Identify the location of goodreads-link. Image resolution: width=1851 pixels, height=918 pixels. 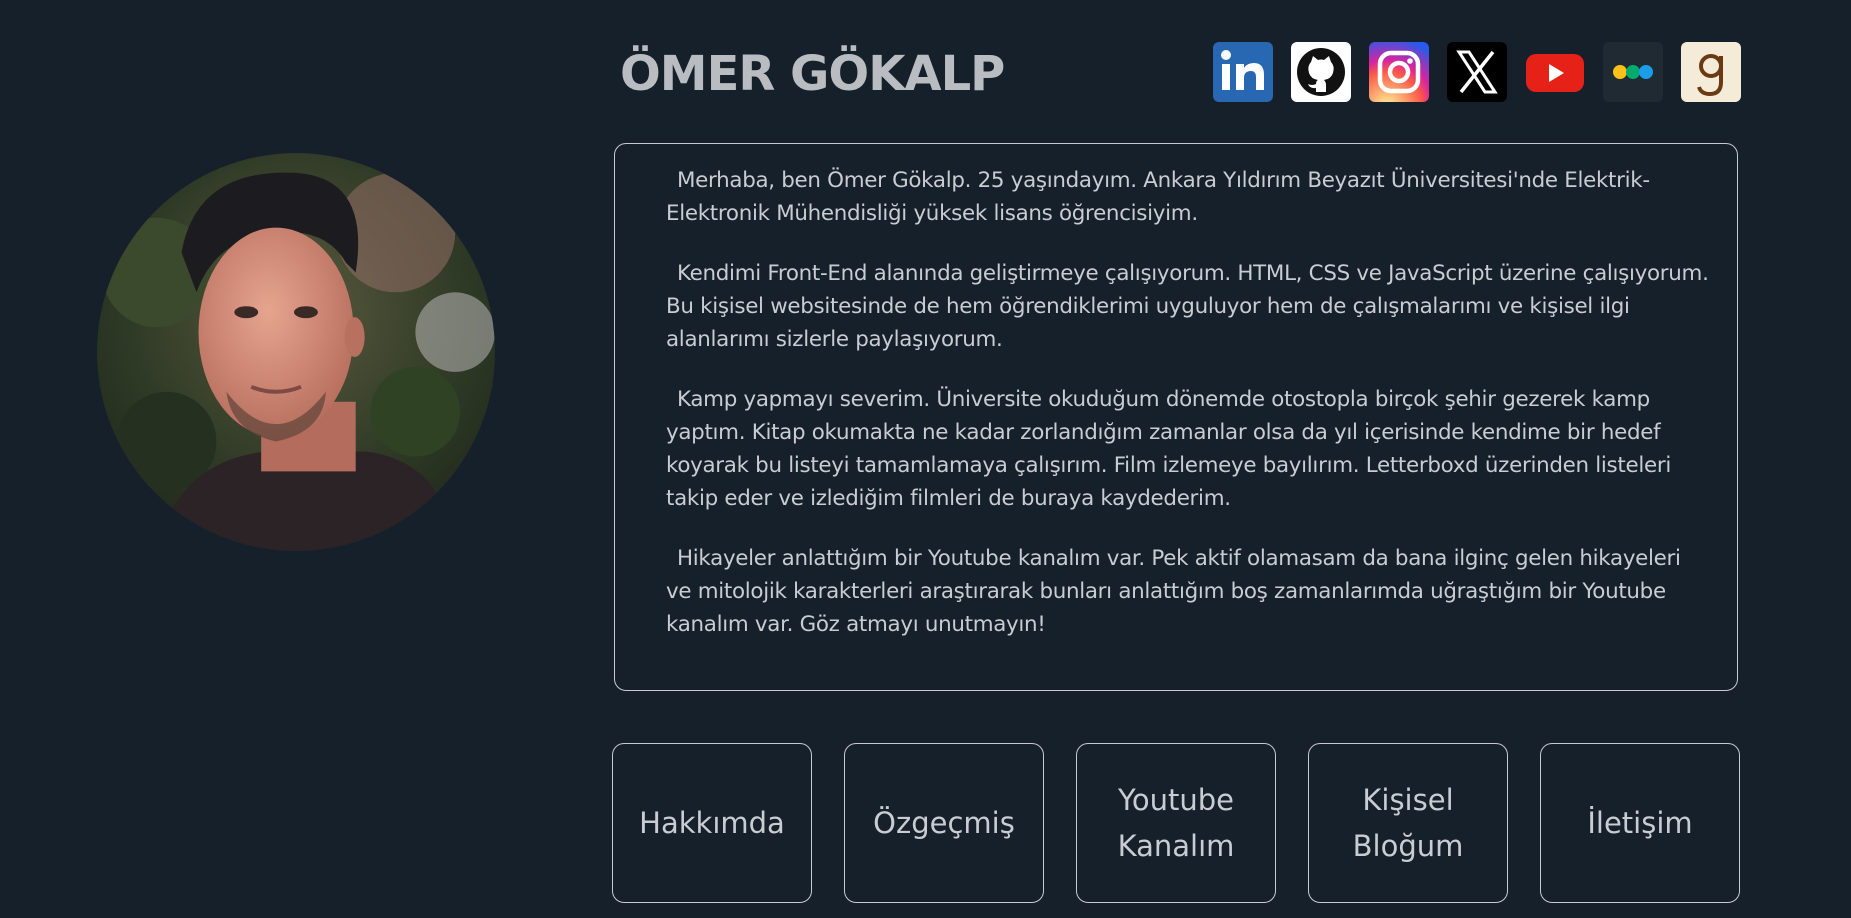
(1711, 72).